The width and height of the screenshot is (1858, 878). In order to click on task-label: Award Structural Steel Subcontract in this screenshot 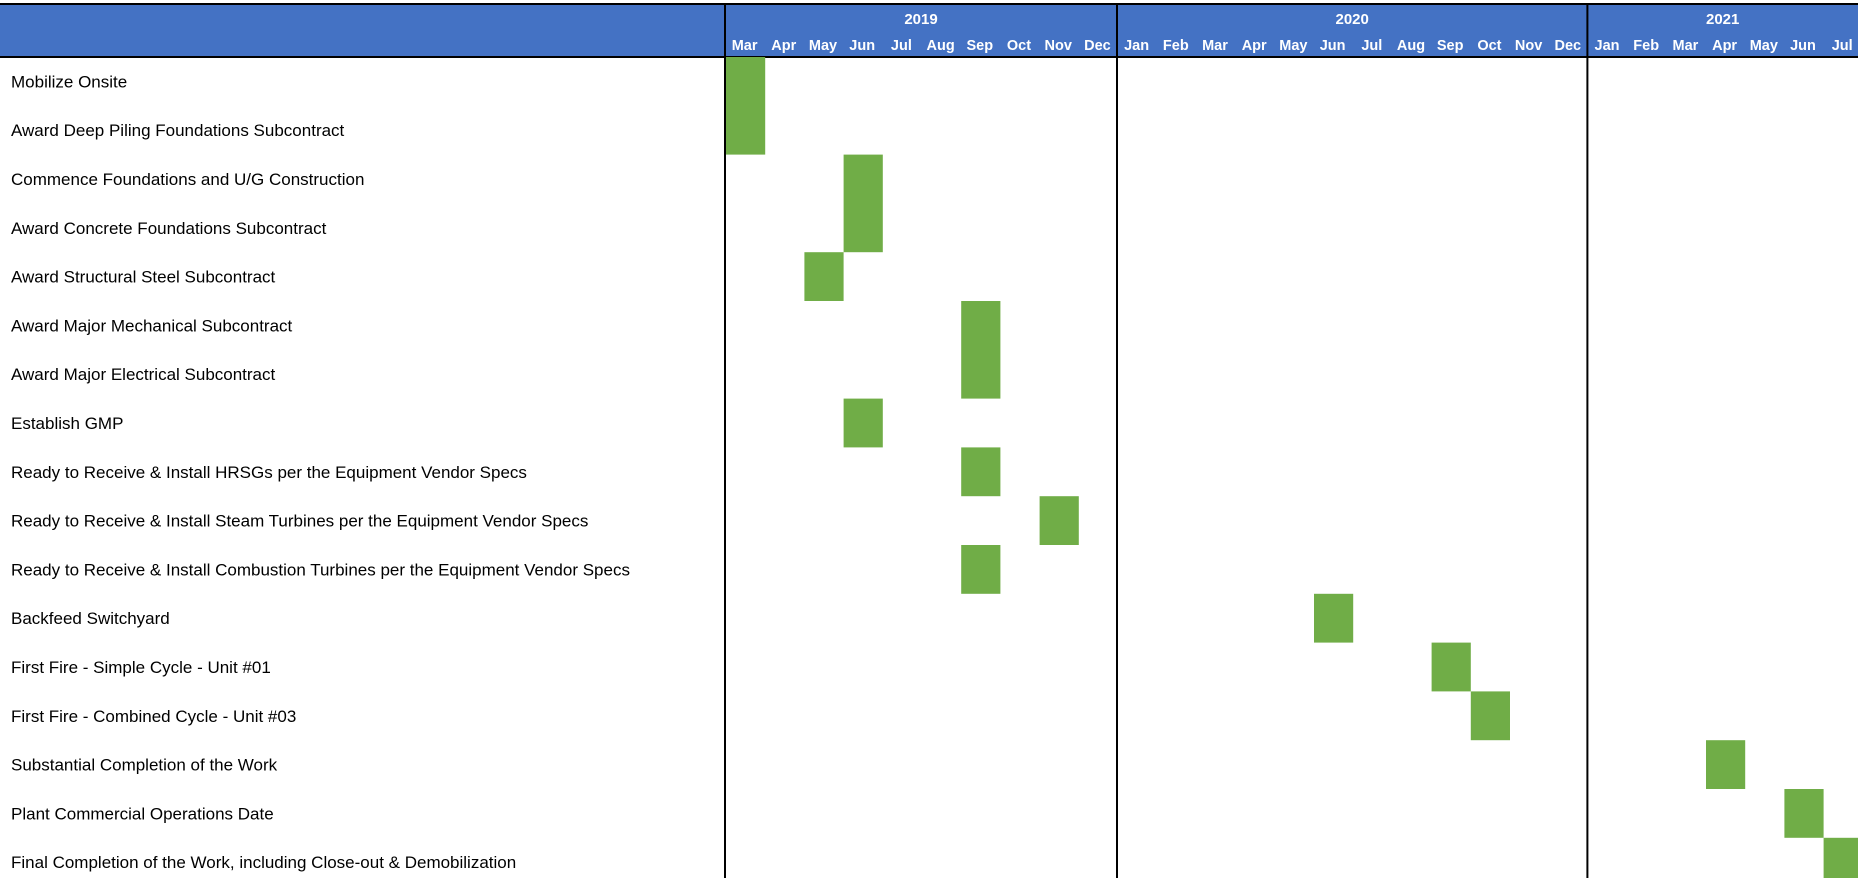, I will do `click(143, 277)`.